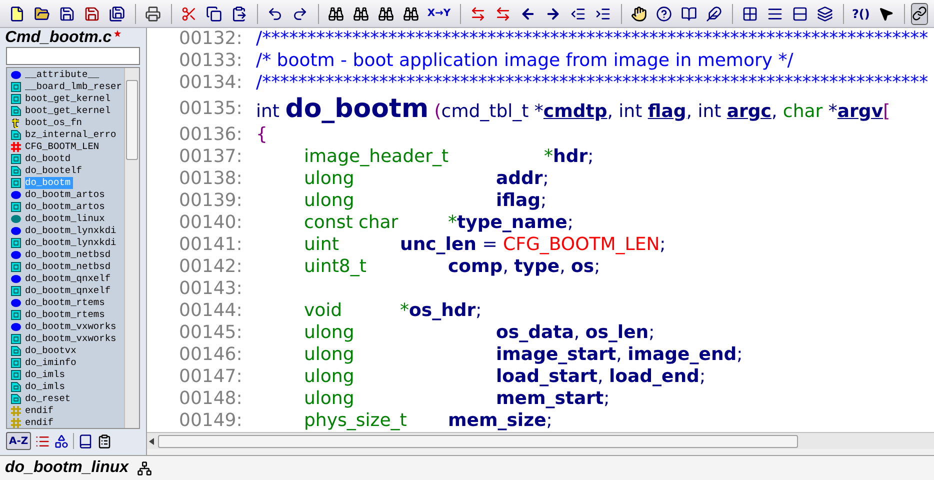 The width and height of the screenshot is (934, 480). What do you see at coordinates (211, 39) in the screenshot?
I see `line-number: 00132:` at bounding box center [211, 39].